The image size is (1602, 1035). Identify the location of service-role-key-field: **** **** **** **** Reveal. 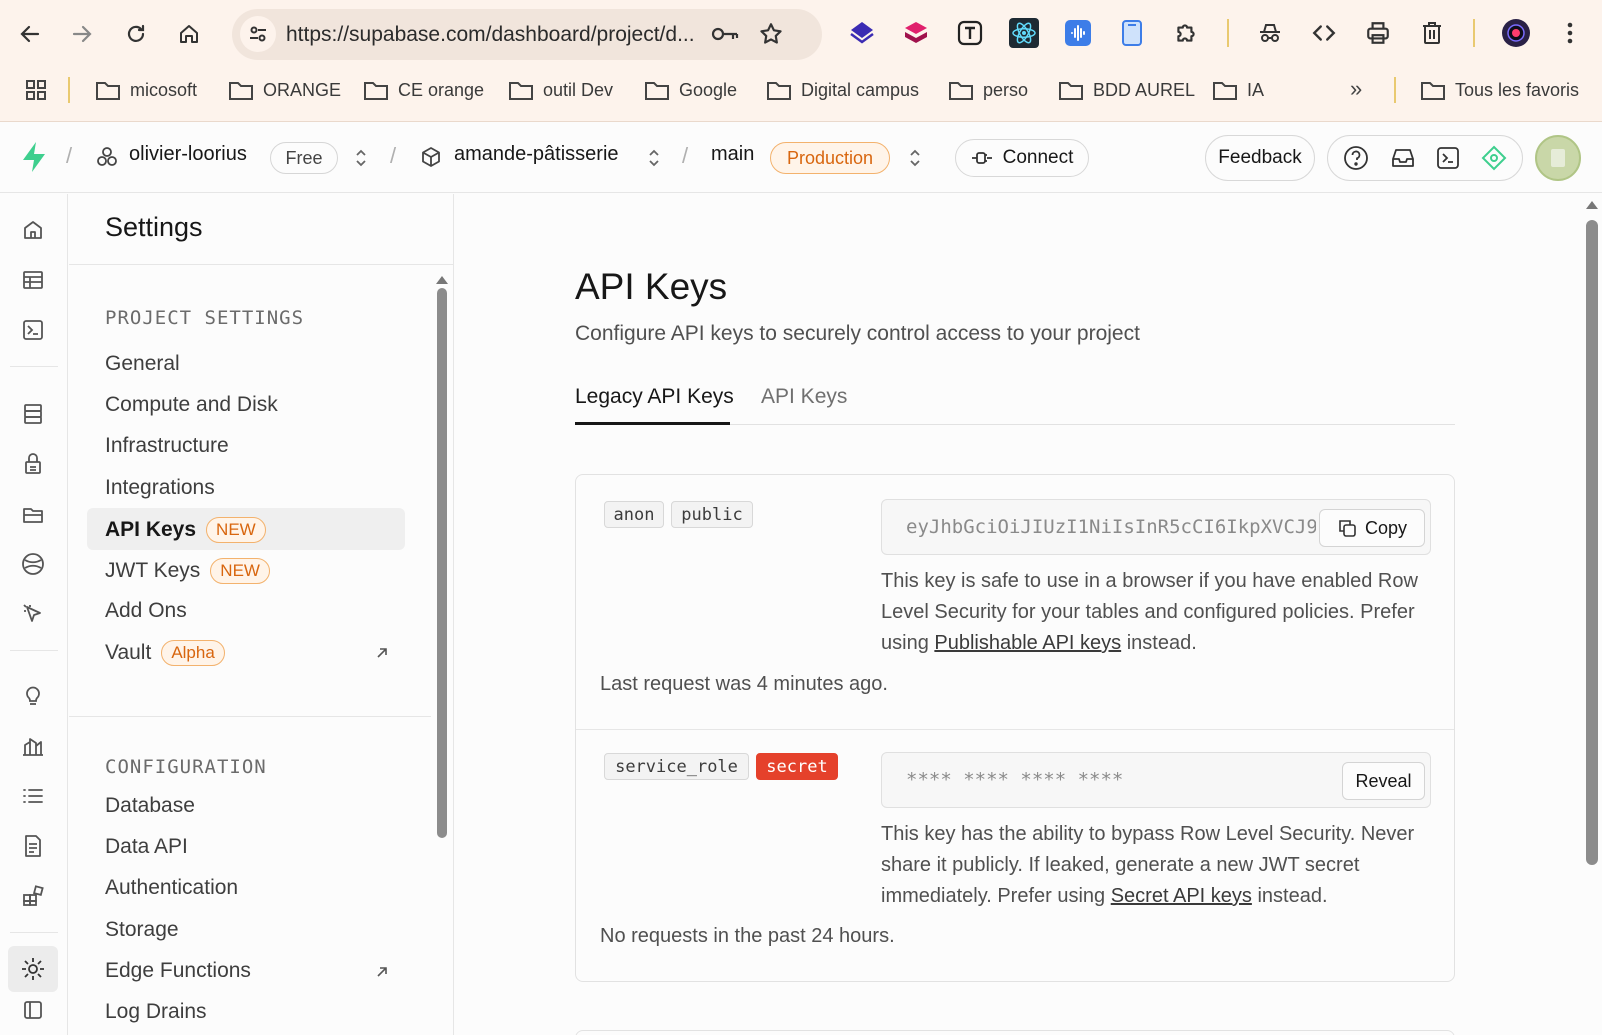
(1156, 780).